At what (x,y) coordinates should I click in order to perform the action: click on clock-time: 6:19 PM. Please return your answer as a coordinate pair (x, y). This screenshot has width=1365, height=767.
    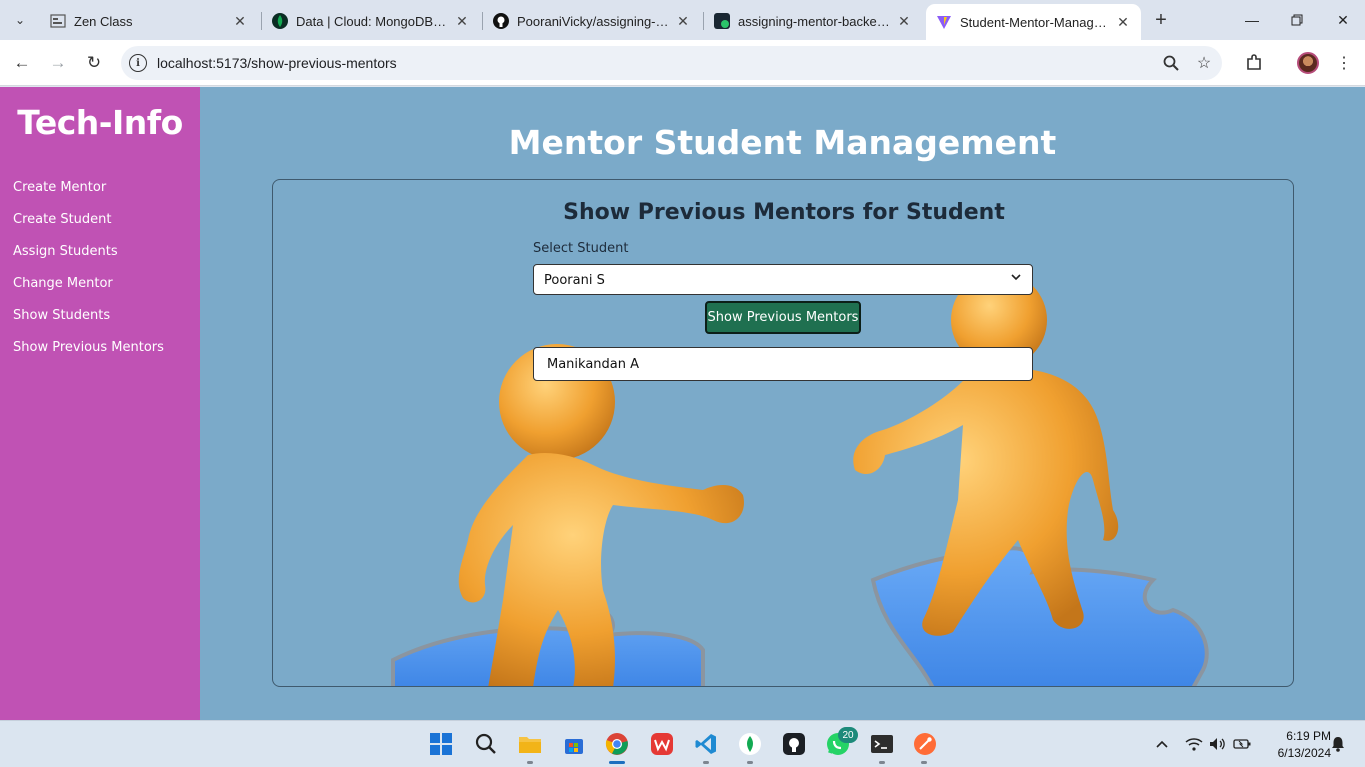
    Looking at the image, I should click on (1301, 736).